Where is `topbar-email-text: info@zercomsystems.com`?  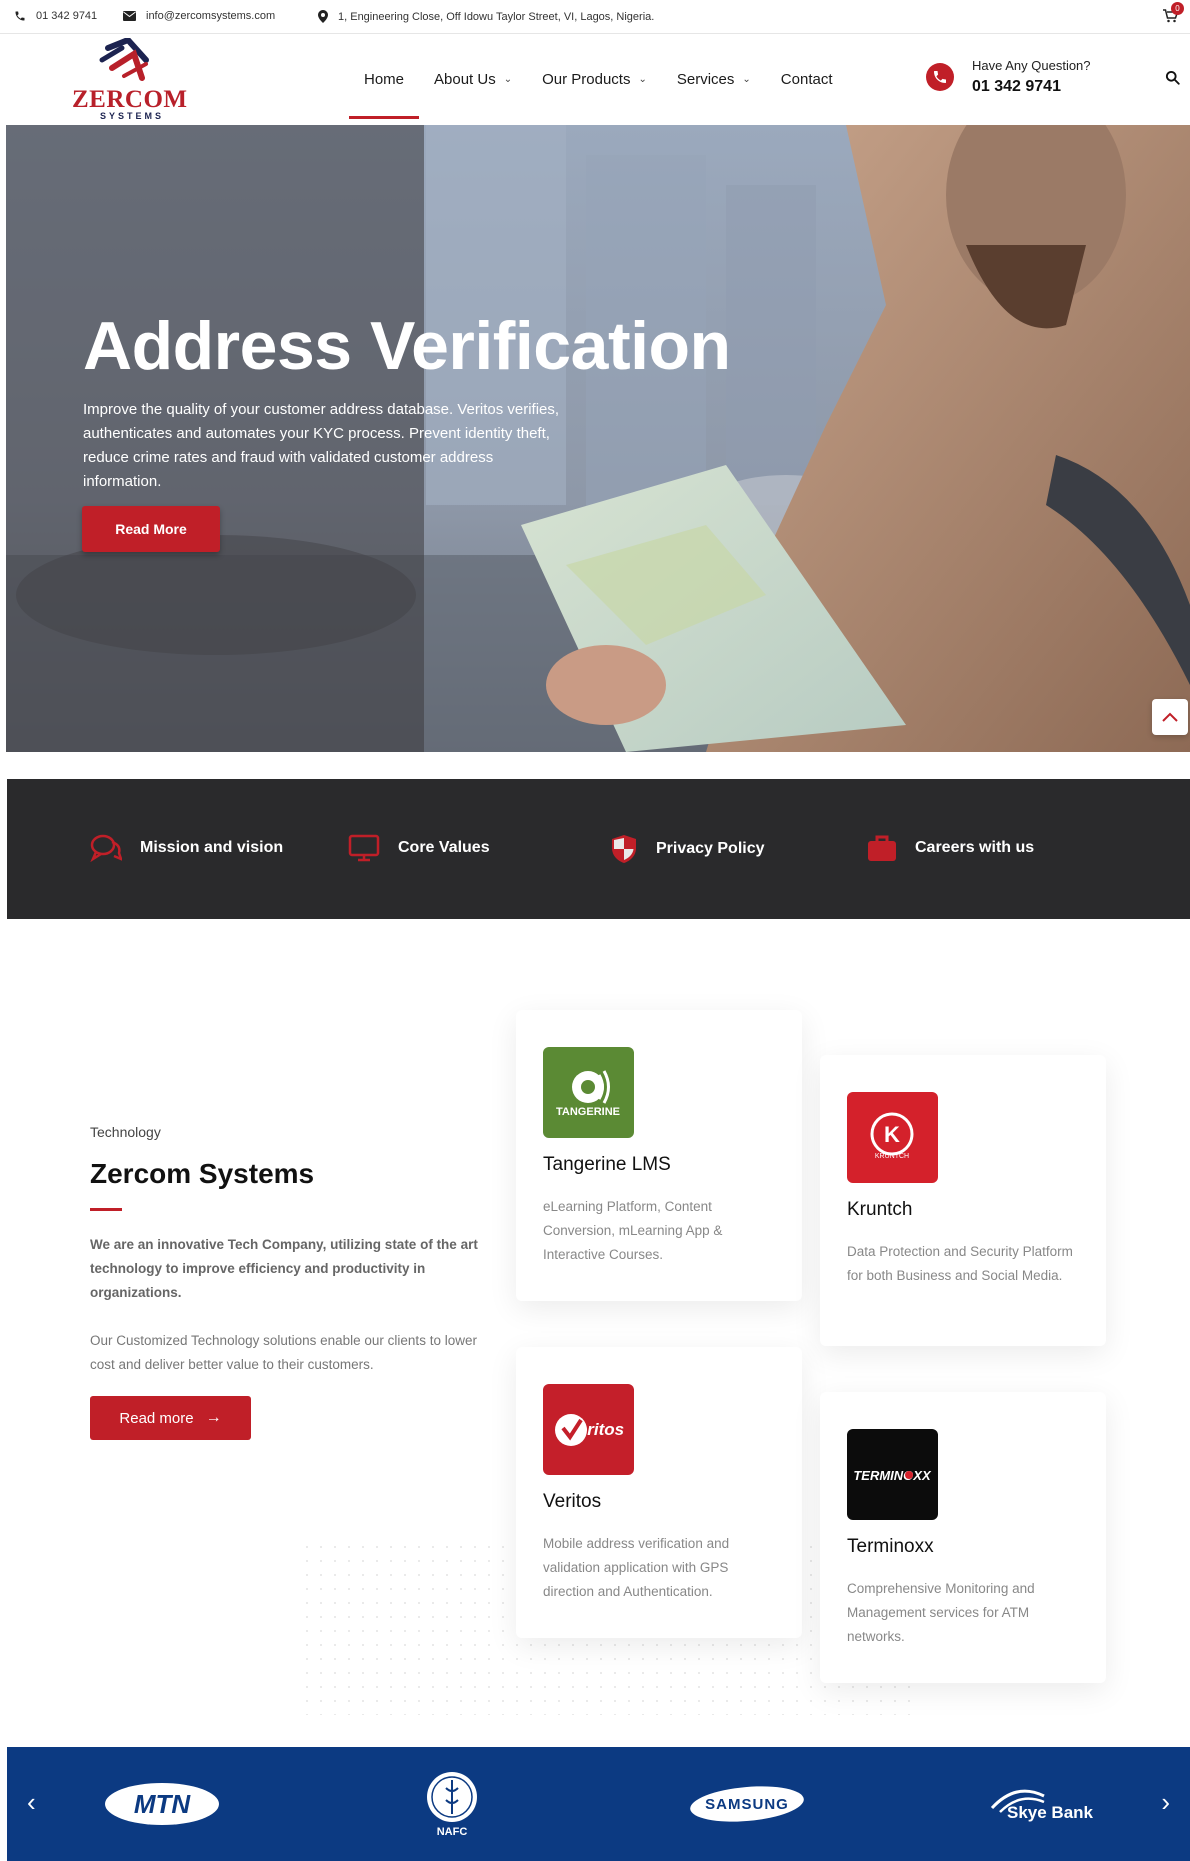 topbar-email-text: info@zercomsystems.com is located at coordinates (211, 16).